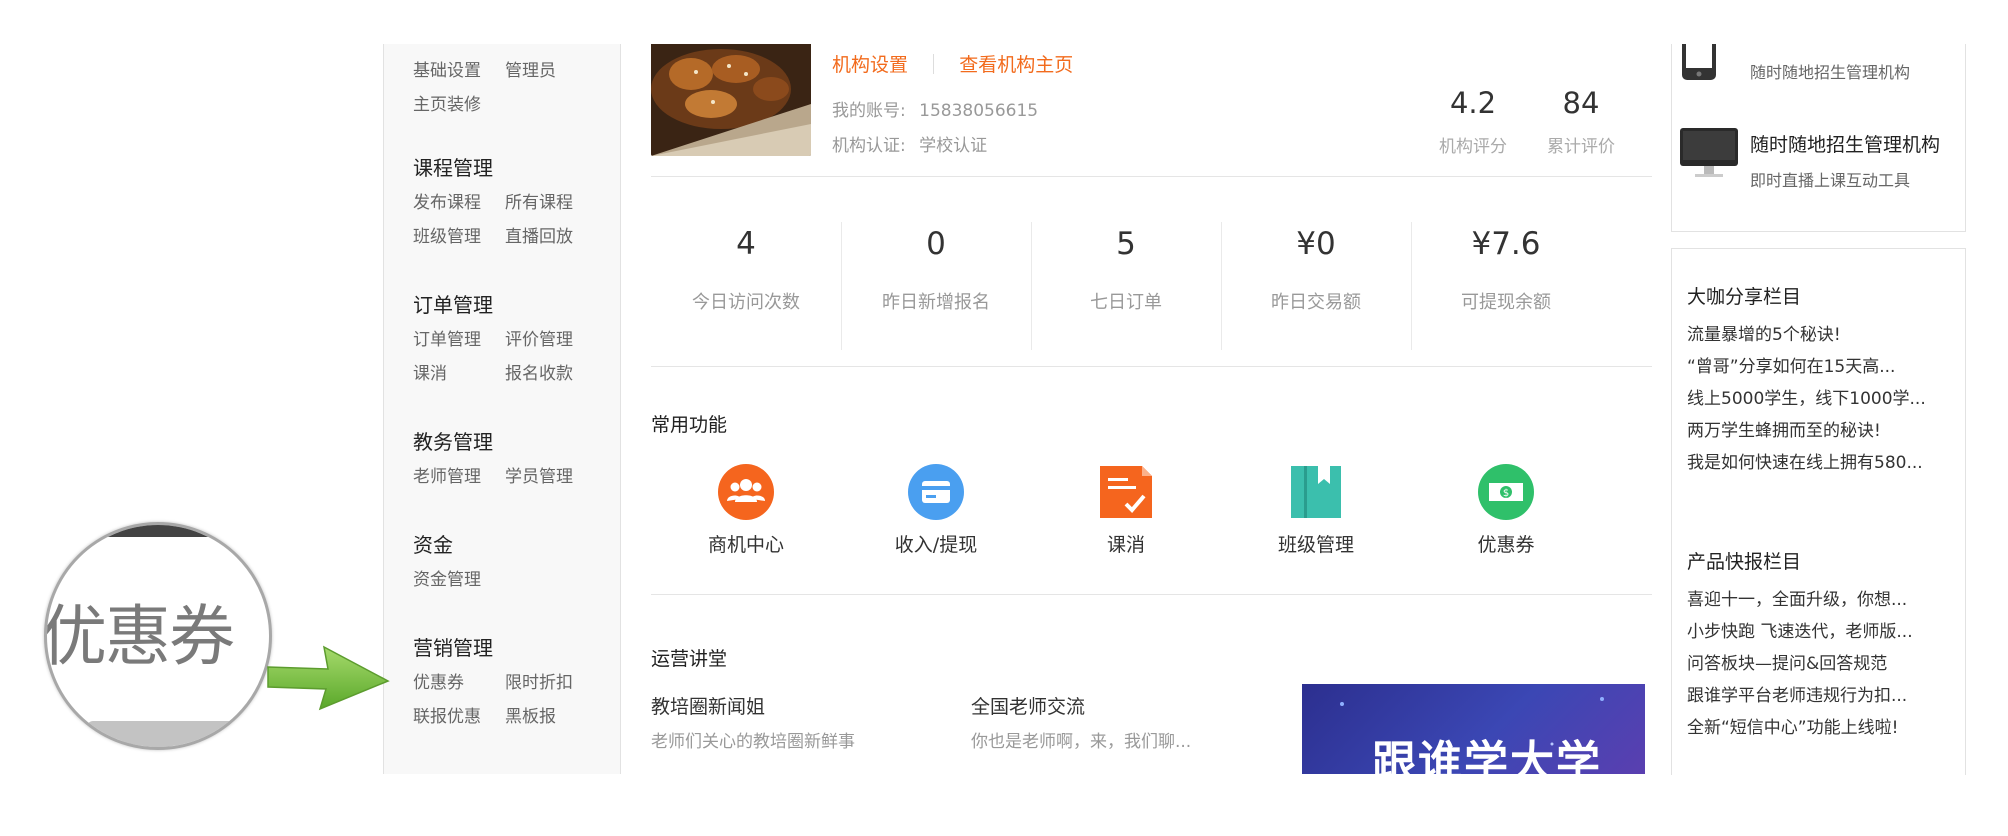  Describe the element at coordinates (1126, 510) in the screenshot. I see `feature-lesson-consumption: 课消` at that location.